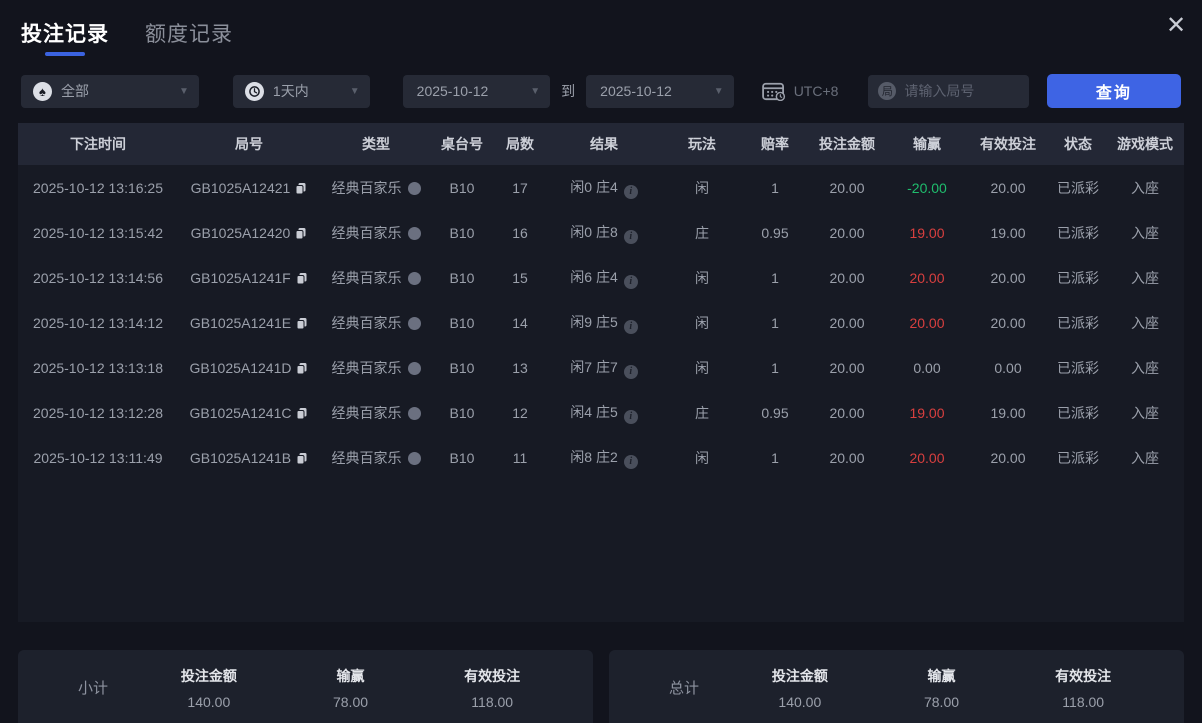  I want to click on col-status: 状态, so click(1078, 144).